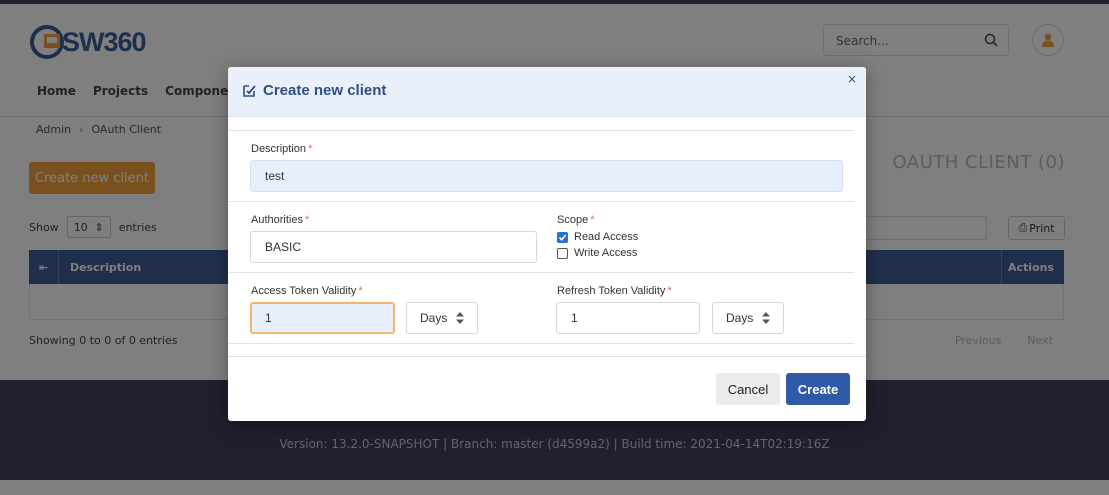 This screenshot has height=495, width=1109. I want to click on refresh-token-unit-select: Days, so click(748, 318).